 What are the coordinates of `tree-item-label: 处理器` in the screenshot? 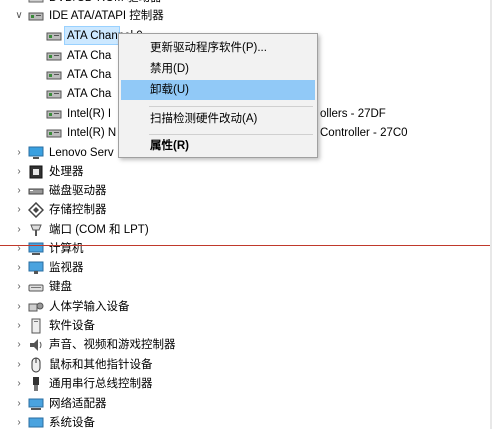 It's located at (66, 172).